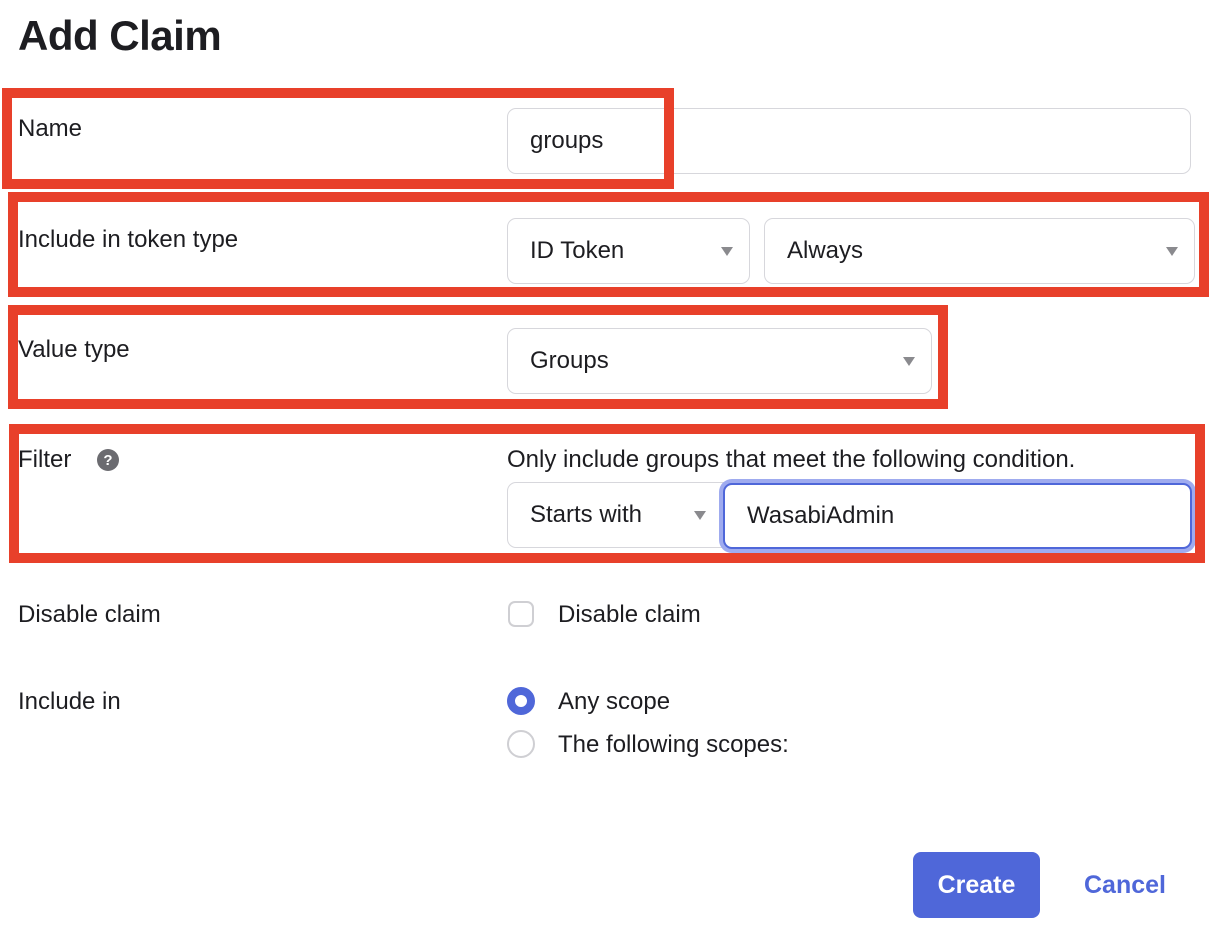 This screenshot has height=950, width=1222. Describe the element at coordinates (569, 360) in the screenshot. I see `value-type-select-value: Groups` at that location.